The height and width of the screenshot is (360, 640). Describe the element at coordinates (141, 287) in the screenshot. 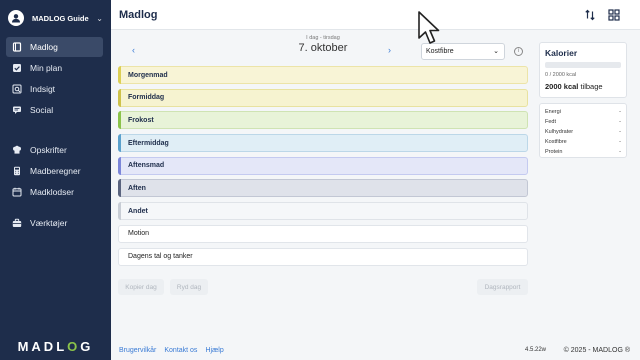

I see `copy-day-button: Kopier dag` at that location.